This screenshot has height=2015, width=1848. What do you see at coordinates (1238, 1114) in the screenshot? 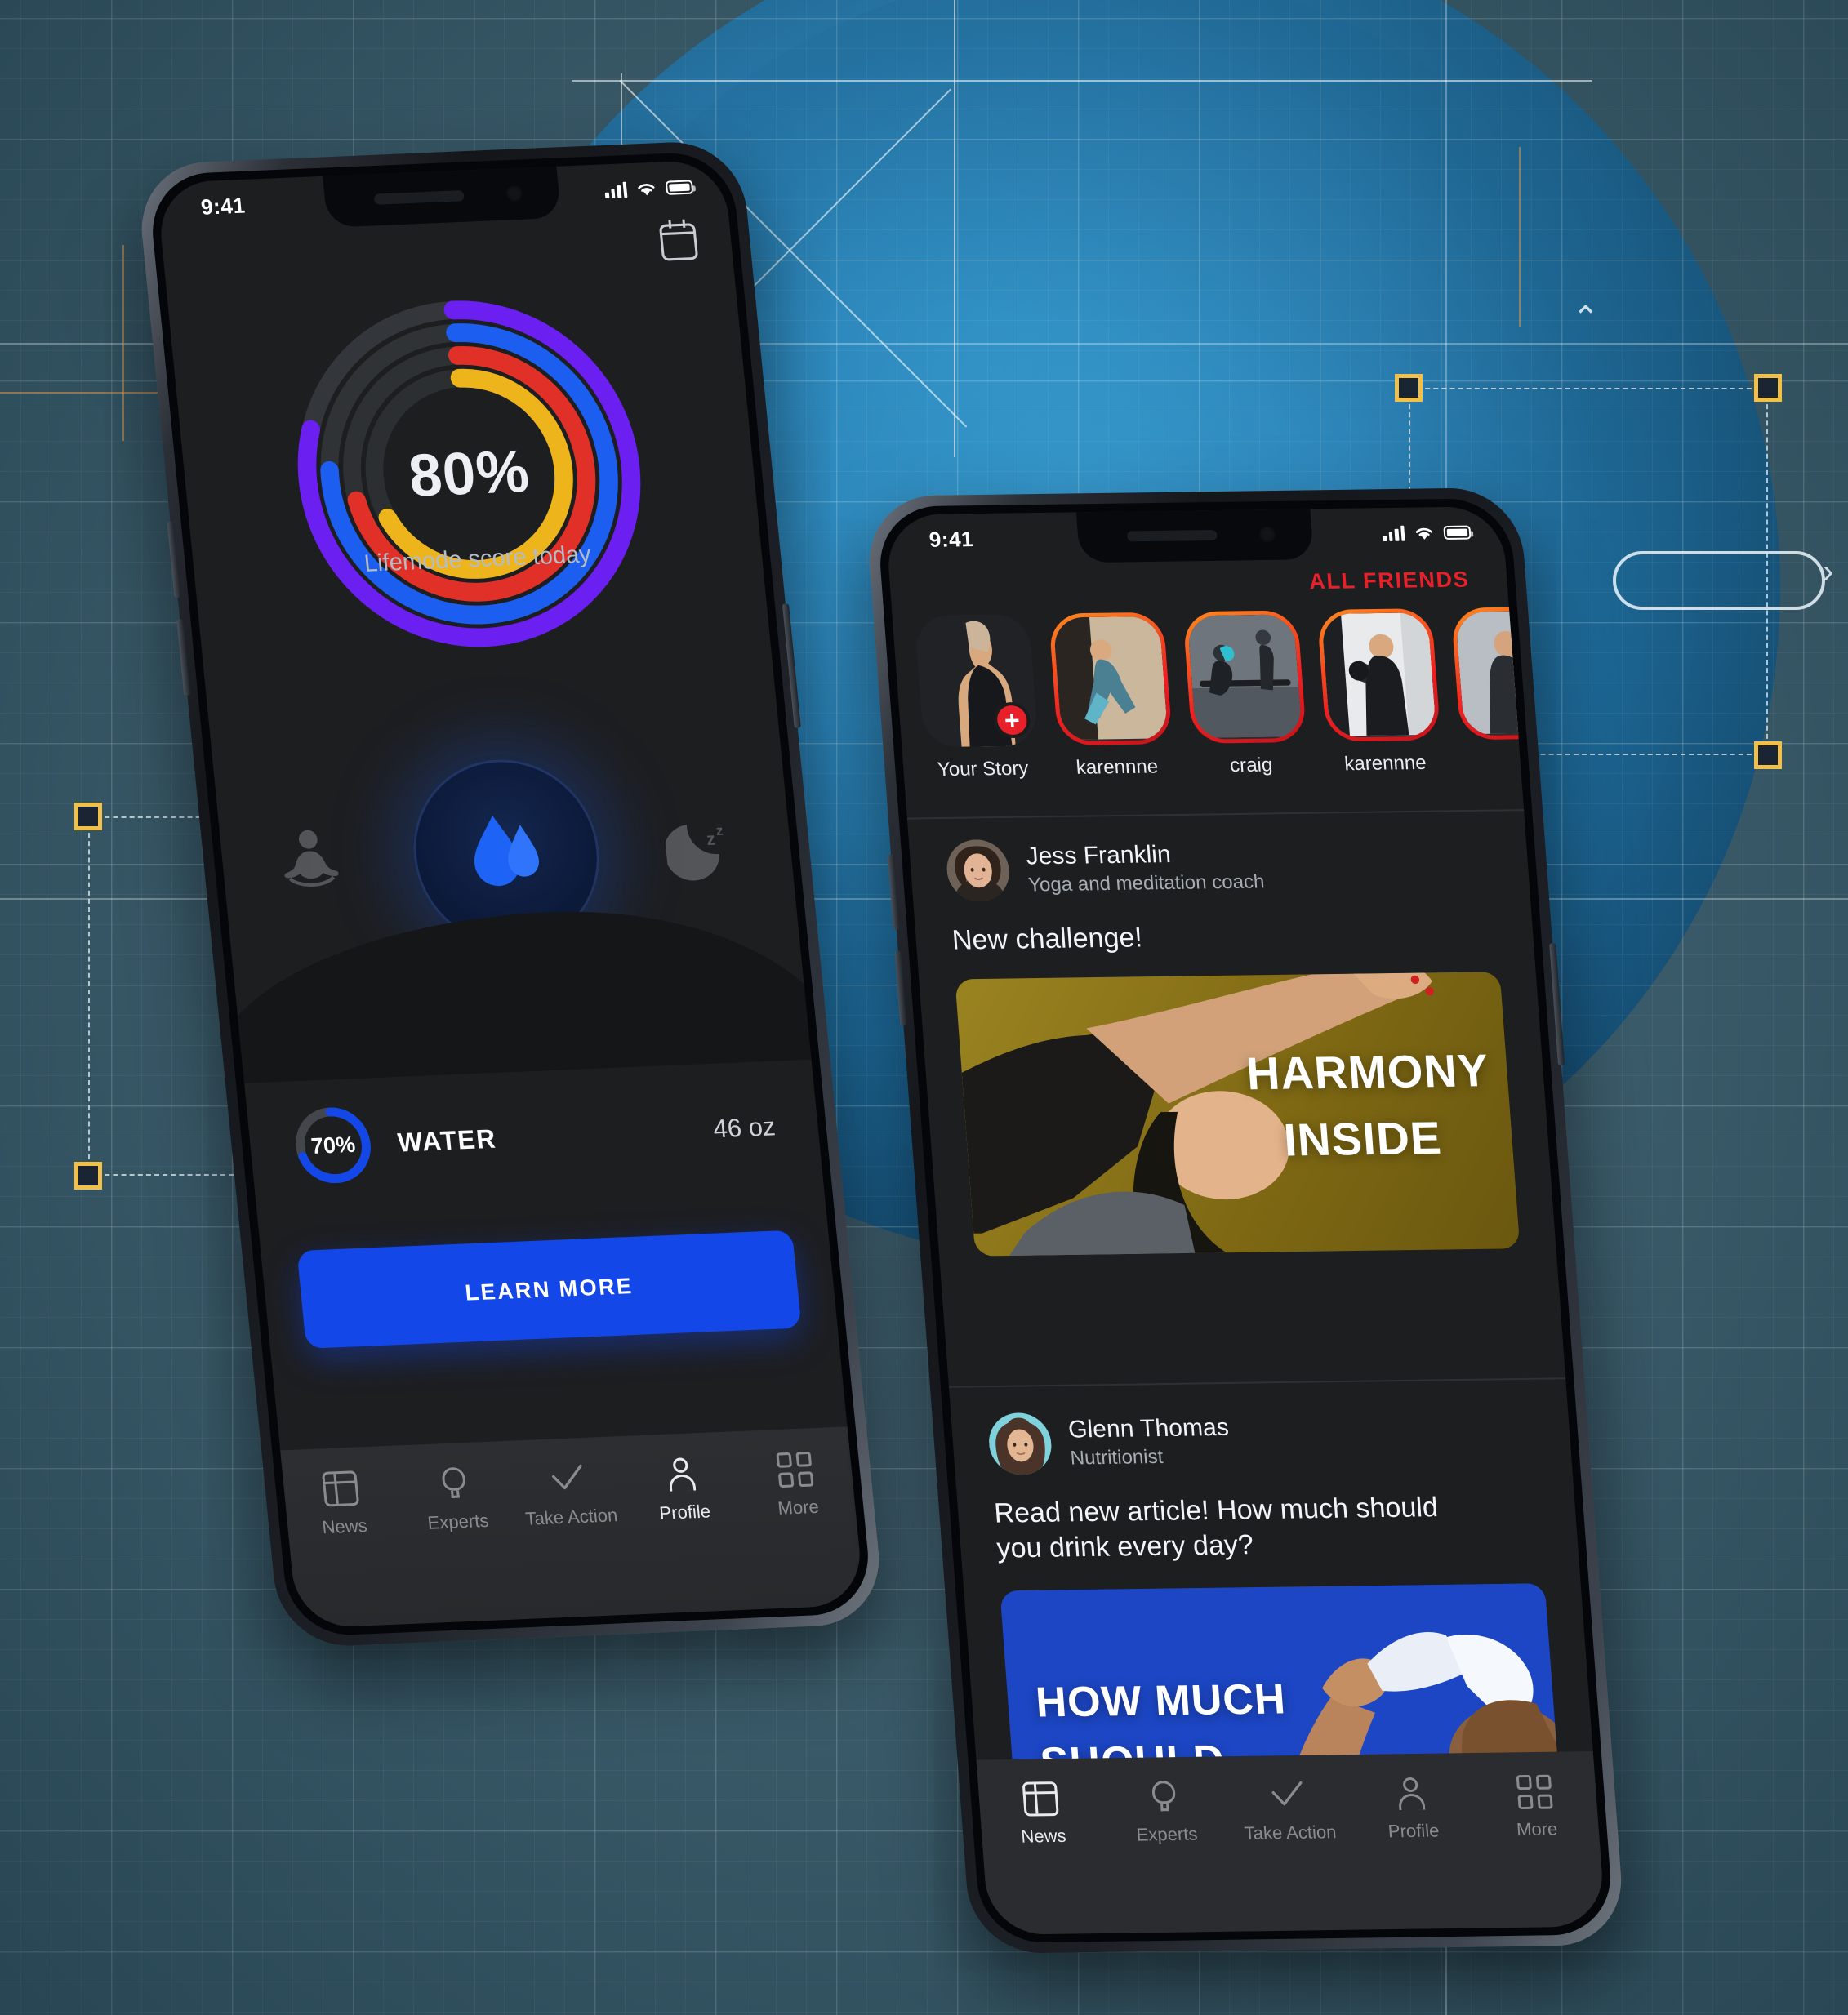
I see `post-banner-harmony: HARMONY INSIDE` at bounding box center [1238, 1114].